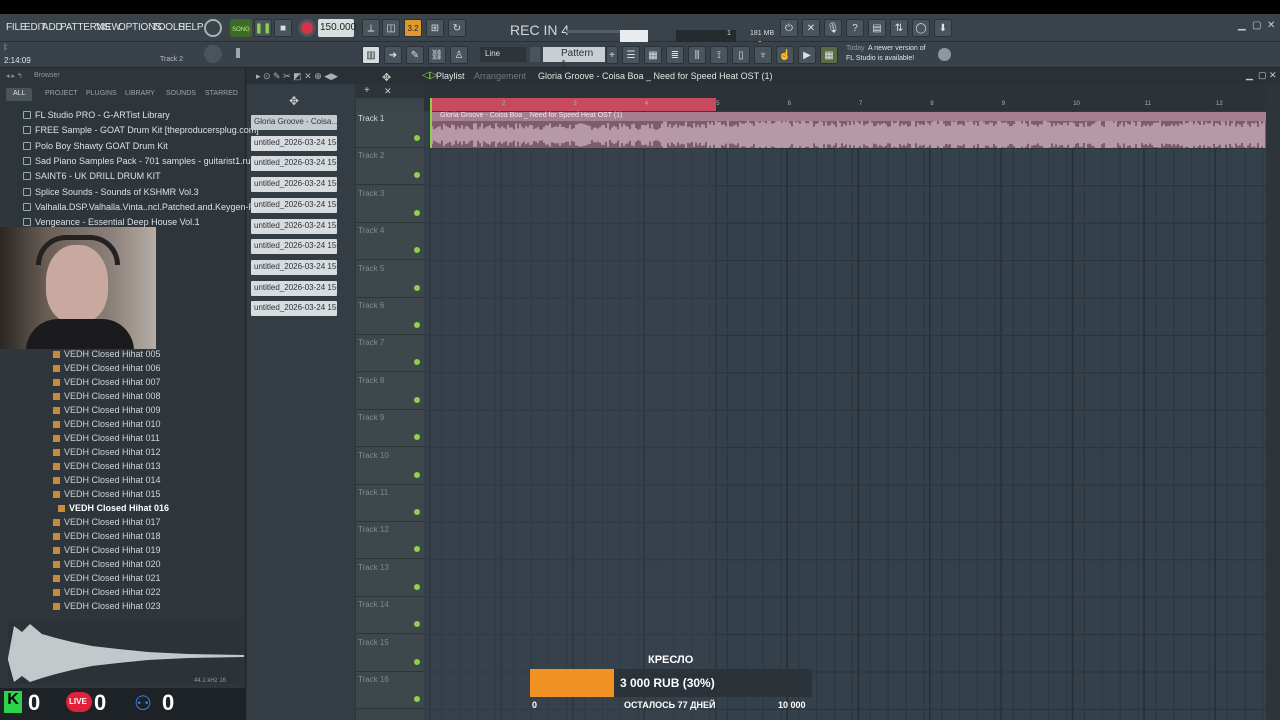  I want to click on panic-button: ✕, so click(811, 28).